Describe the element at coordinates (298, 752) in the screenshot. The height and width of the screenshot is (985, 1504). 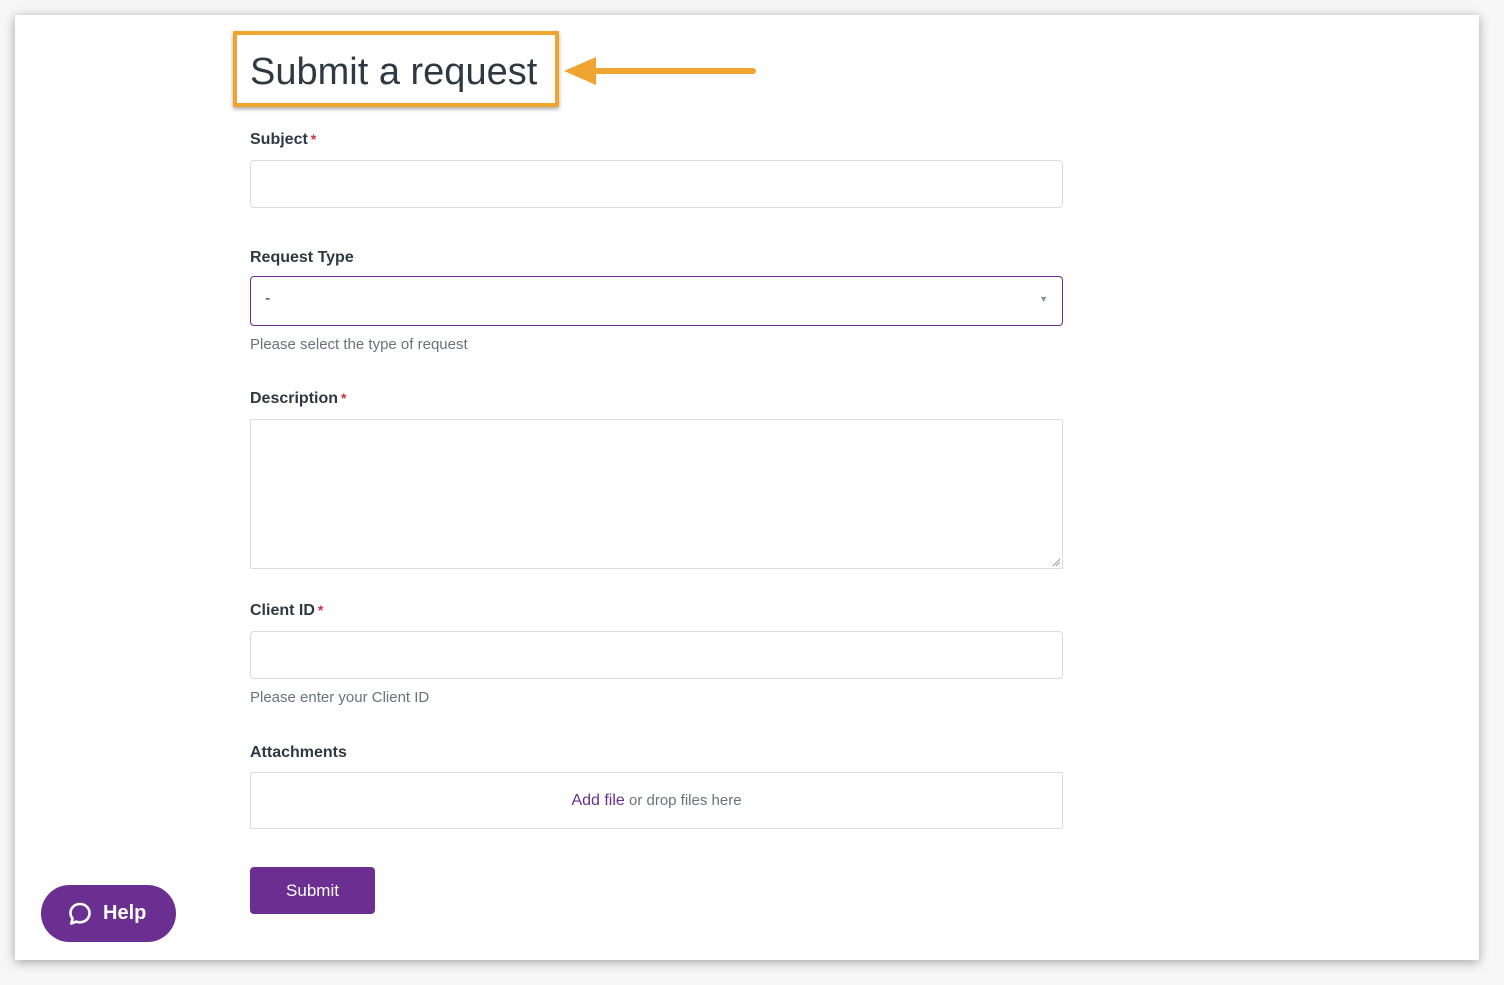
I see `attachments-label: Attachments` at that location.